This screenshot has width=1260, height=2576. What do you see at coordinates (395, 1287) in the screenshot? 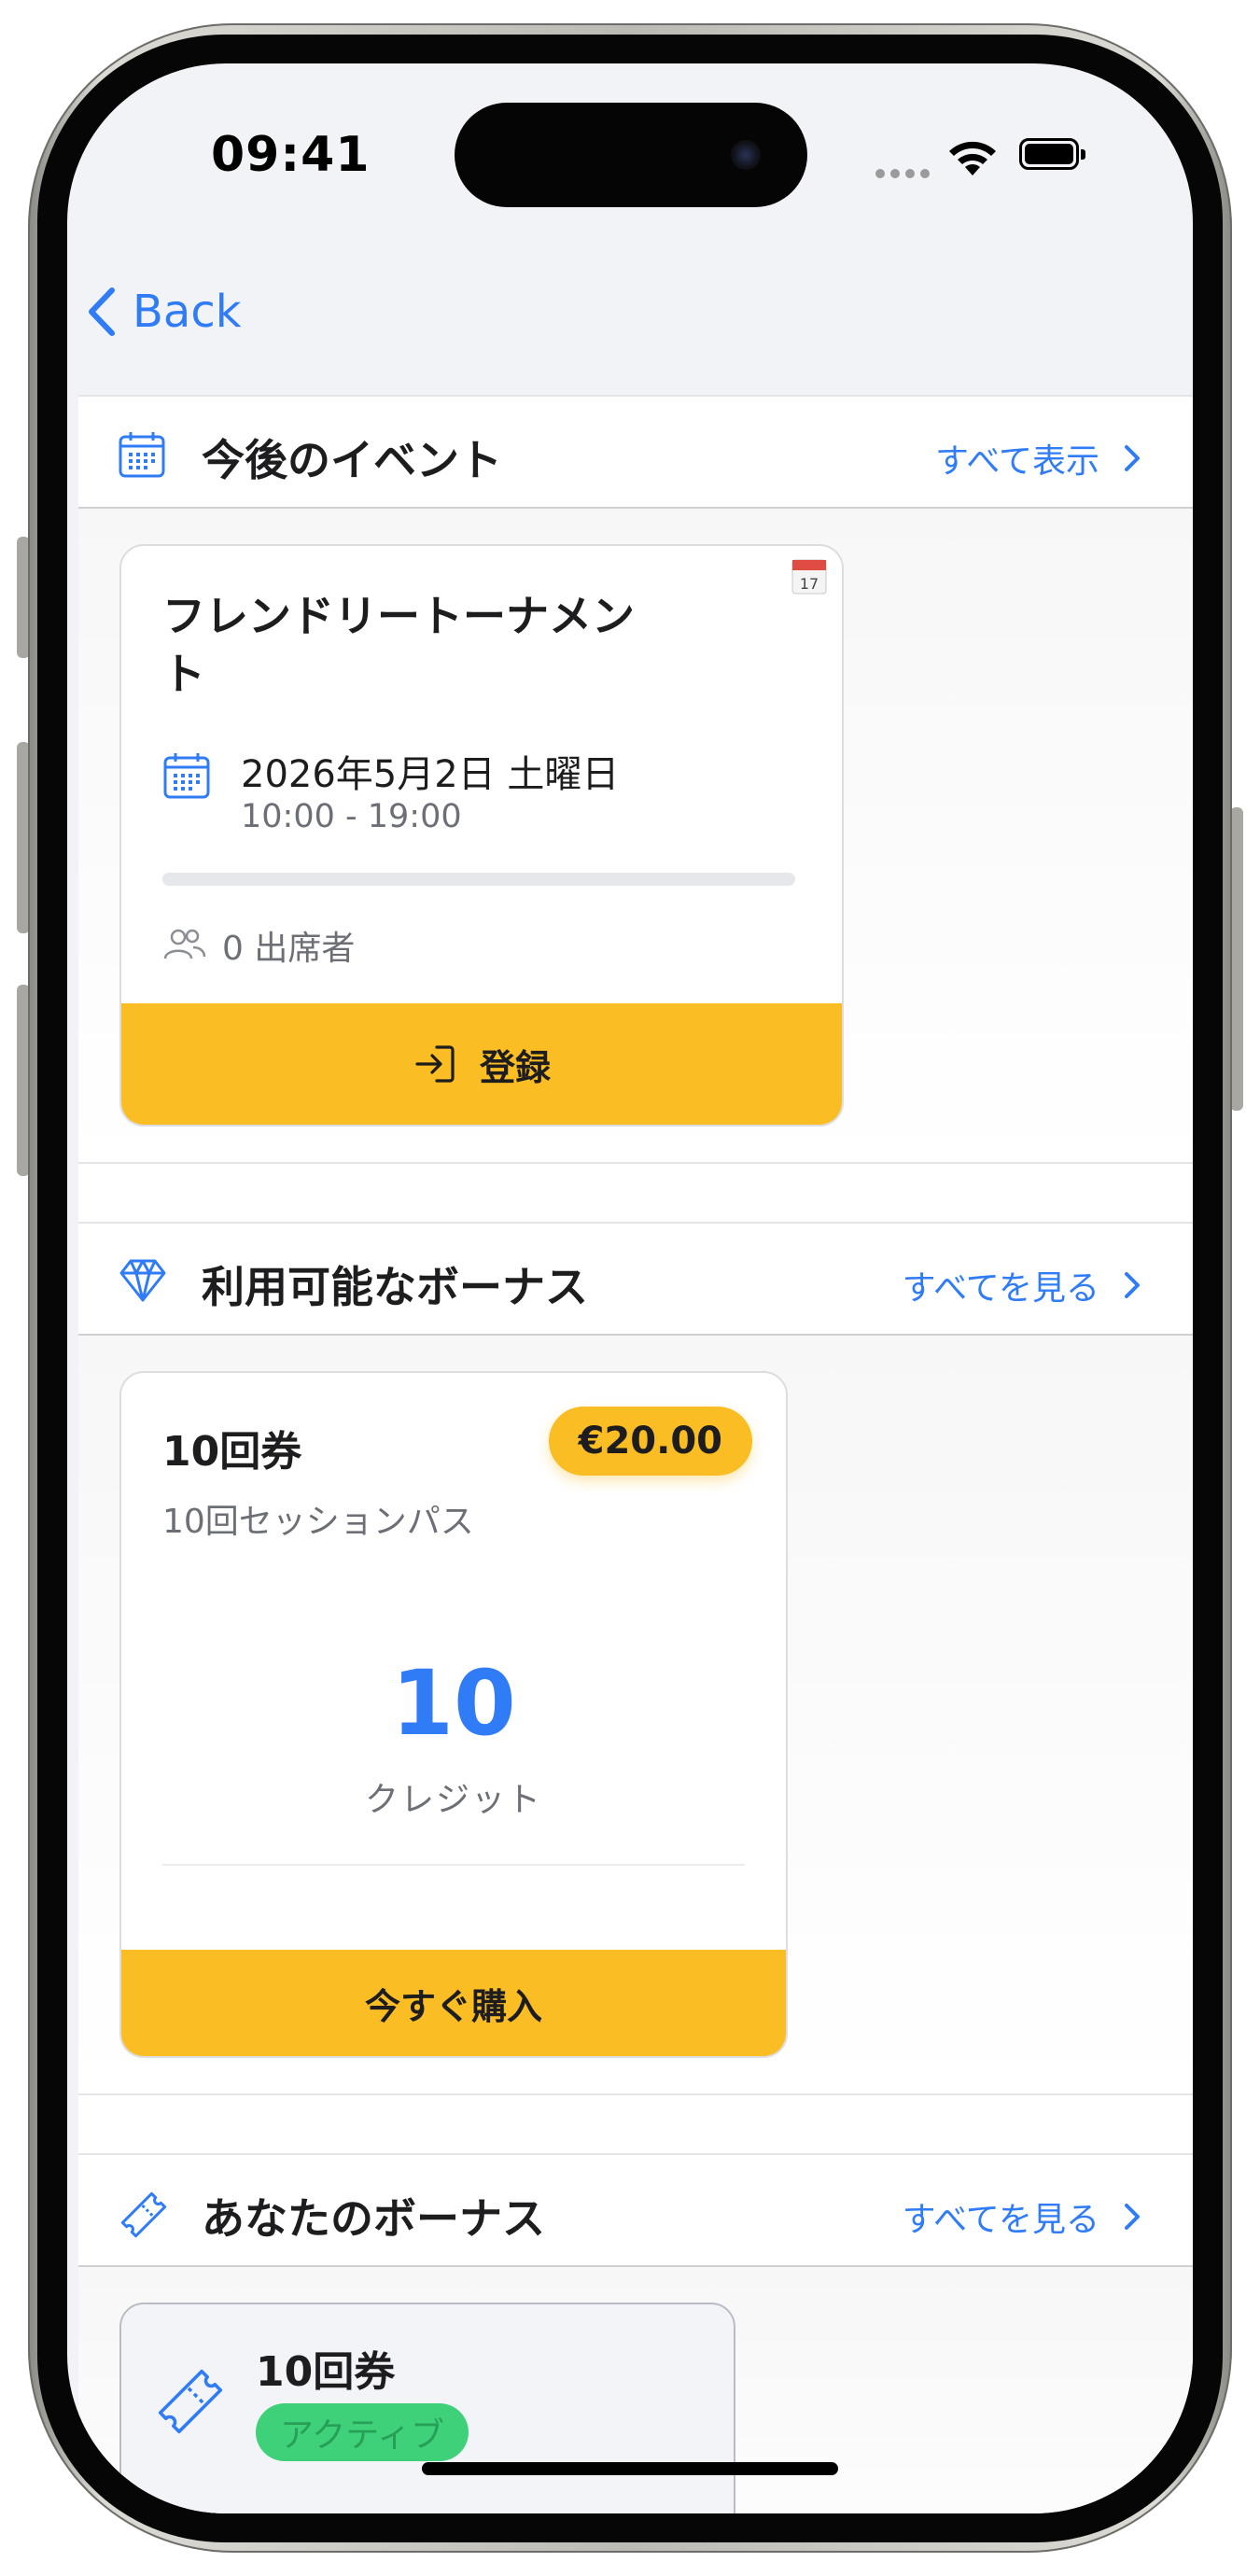
I see `section-title: 利用可能なボーナス` at bounding box center [395, 1287].